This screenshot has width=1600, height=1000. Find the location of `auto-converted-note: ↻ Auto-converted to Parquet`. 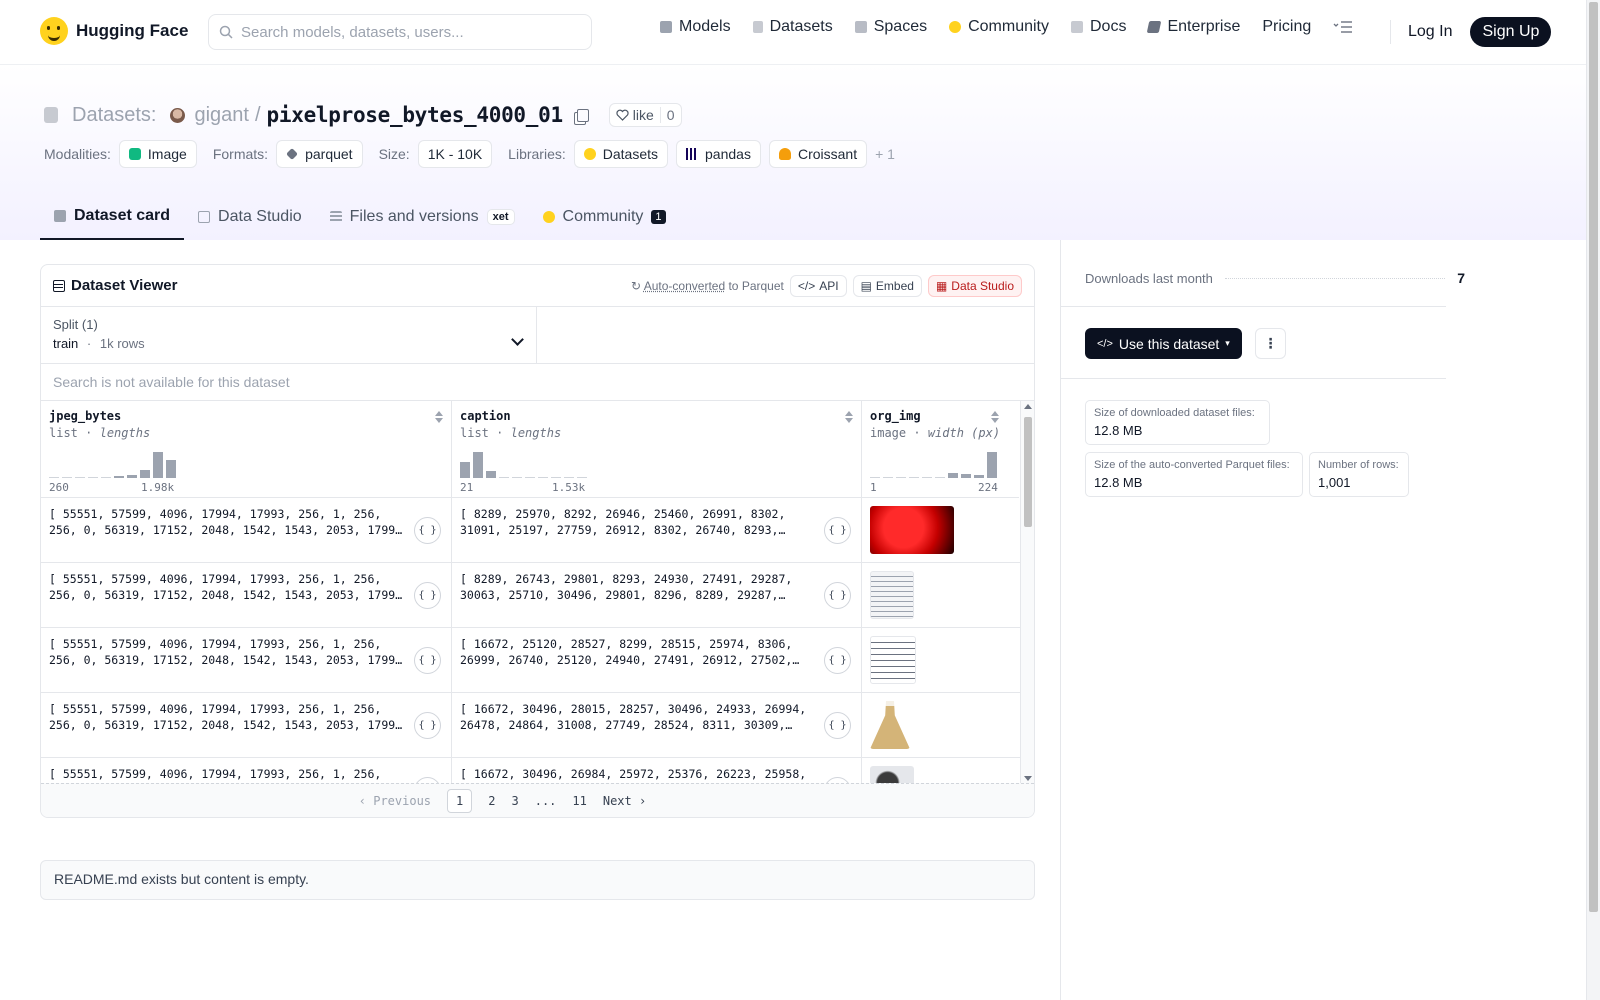

auto-converted-note: ↻ Auto-converted to Parquet is located at coordinates (707, 286).